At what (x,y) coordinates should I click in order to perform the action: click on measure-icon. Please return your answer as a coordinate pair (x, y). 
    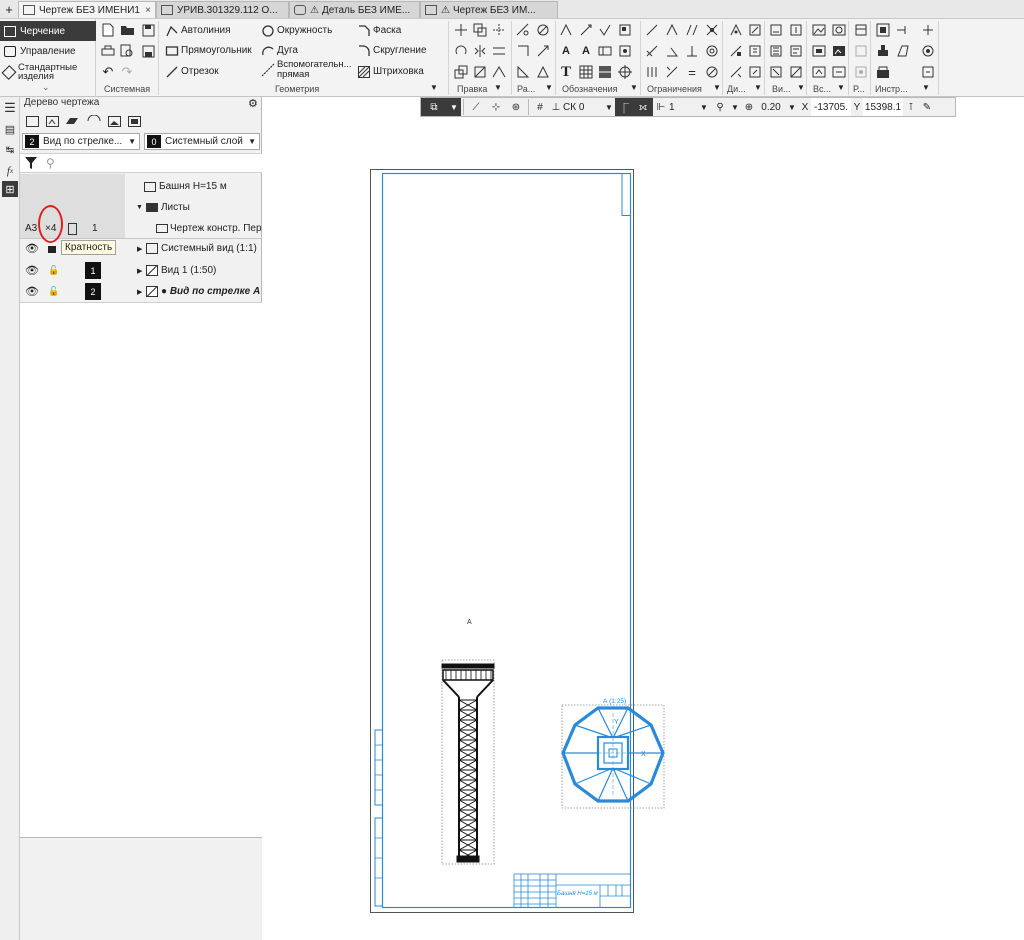
    Looking at the image, I should click on (736, 51).